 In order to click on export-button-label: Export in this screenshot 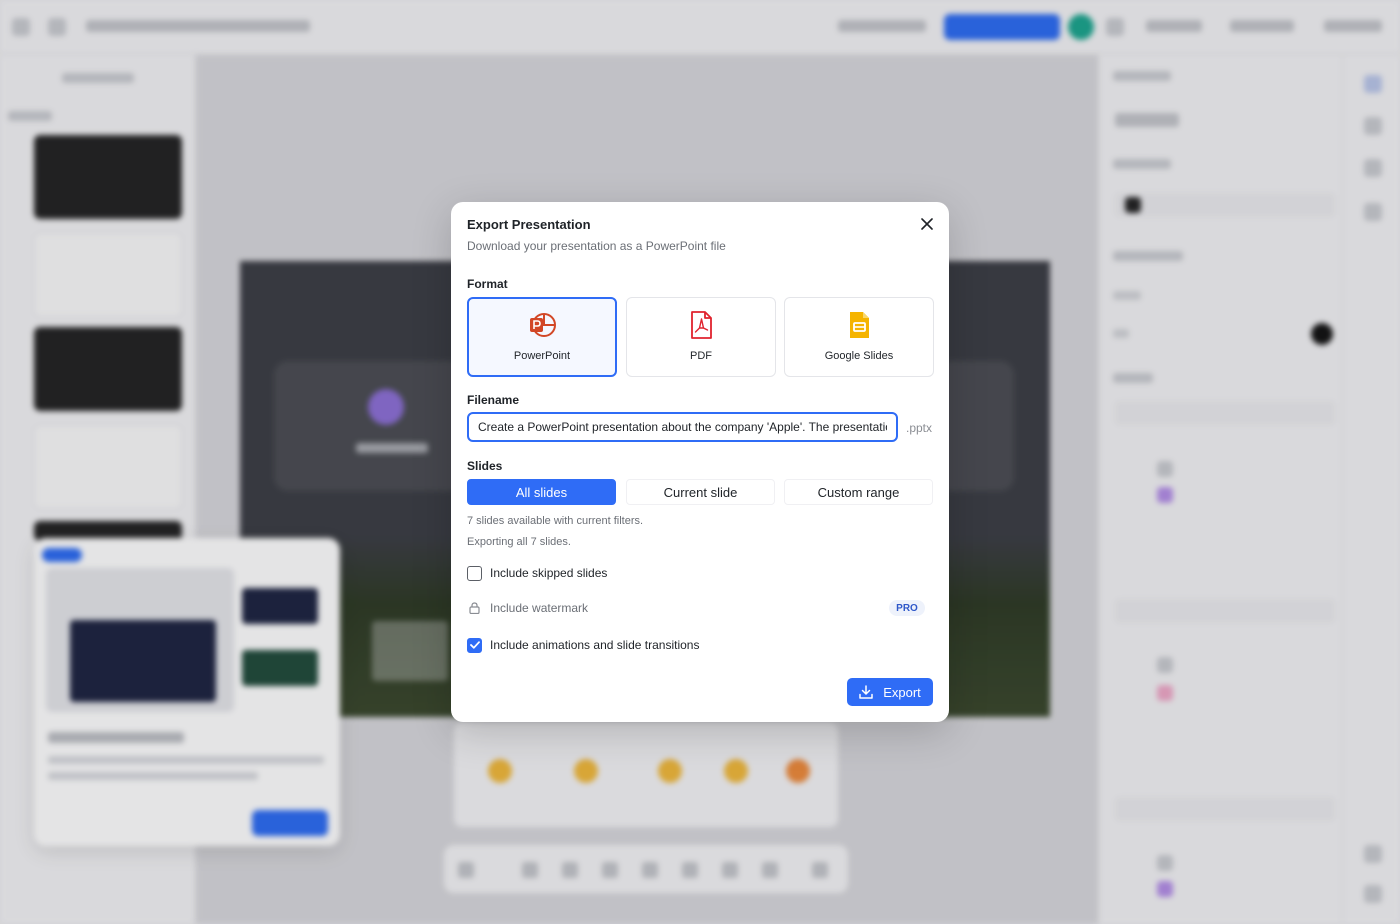, I will do `click(902, 692)`.